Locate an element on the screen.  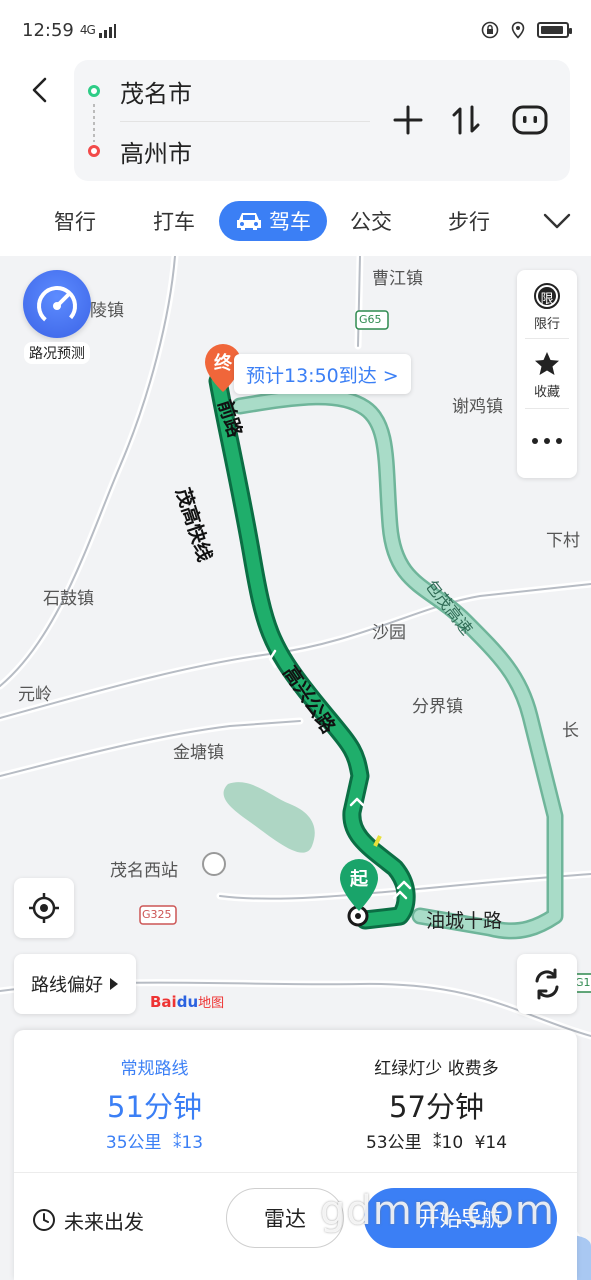
locate-me-button is located at coordinates (44, 908).